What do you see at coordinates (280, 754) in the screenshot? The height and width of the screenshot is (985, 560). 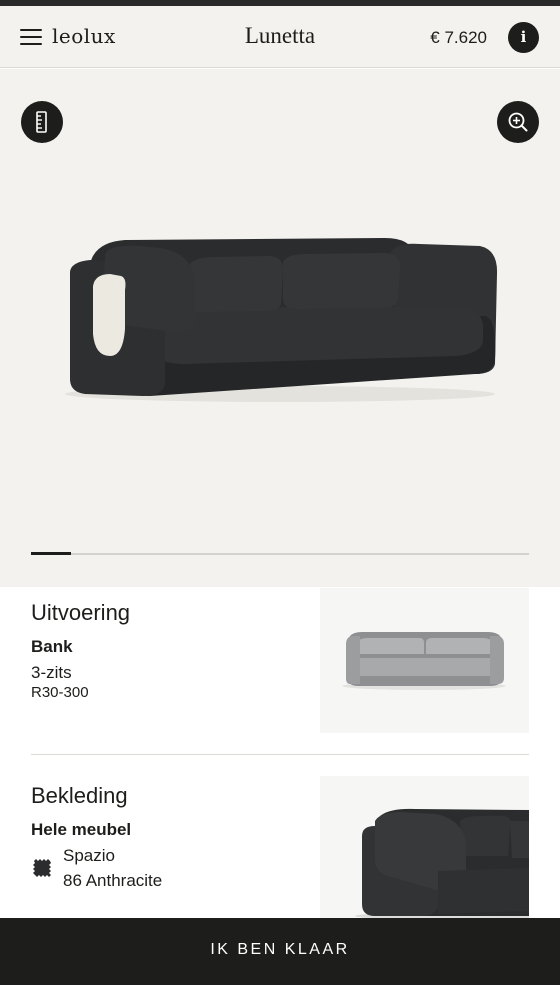 I see `section-divider` at bounding box center [280, 754].